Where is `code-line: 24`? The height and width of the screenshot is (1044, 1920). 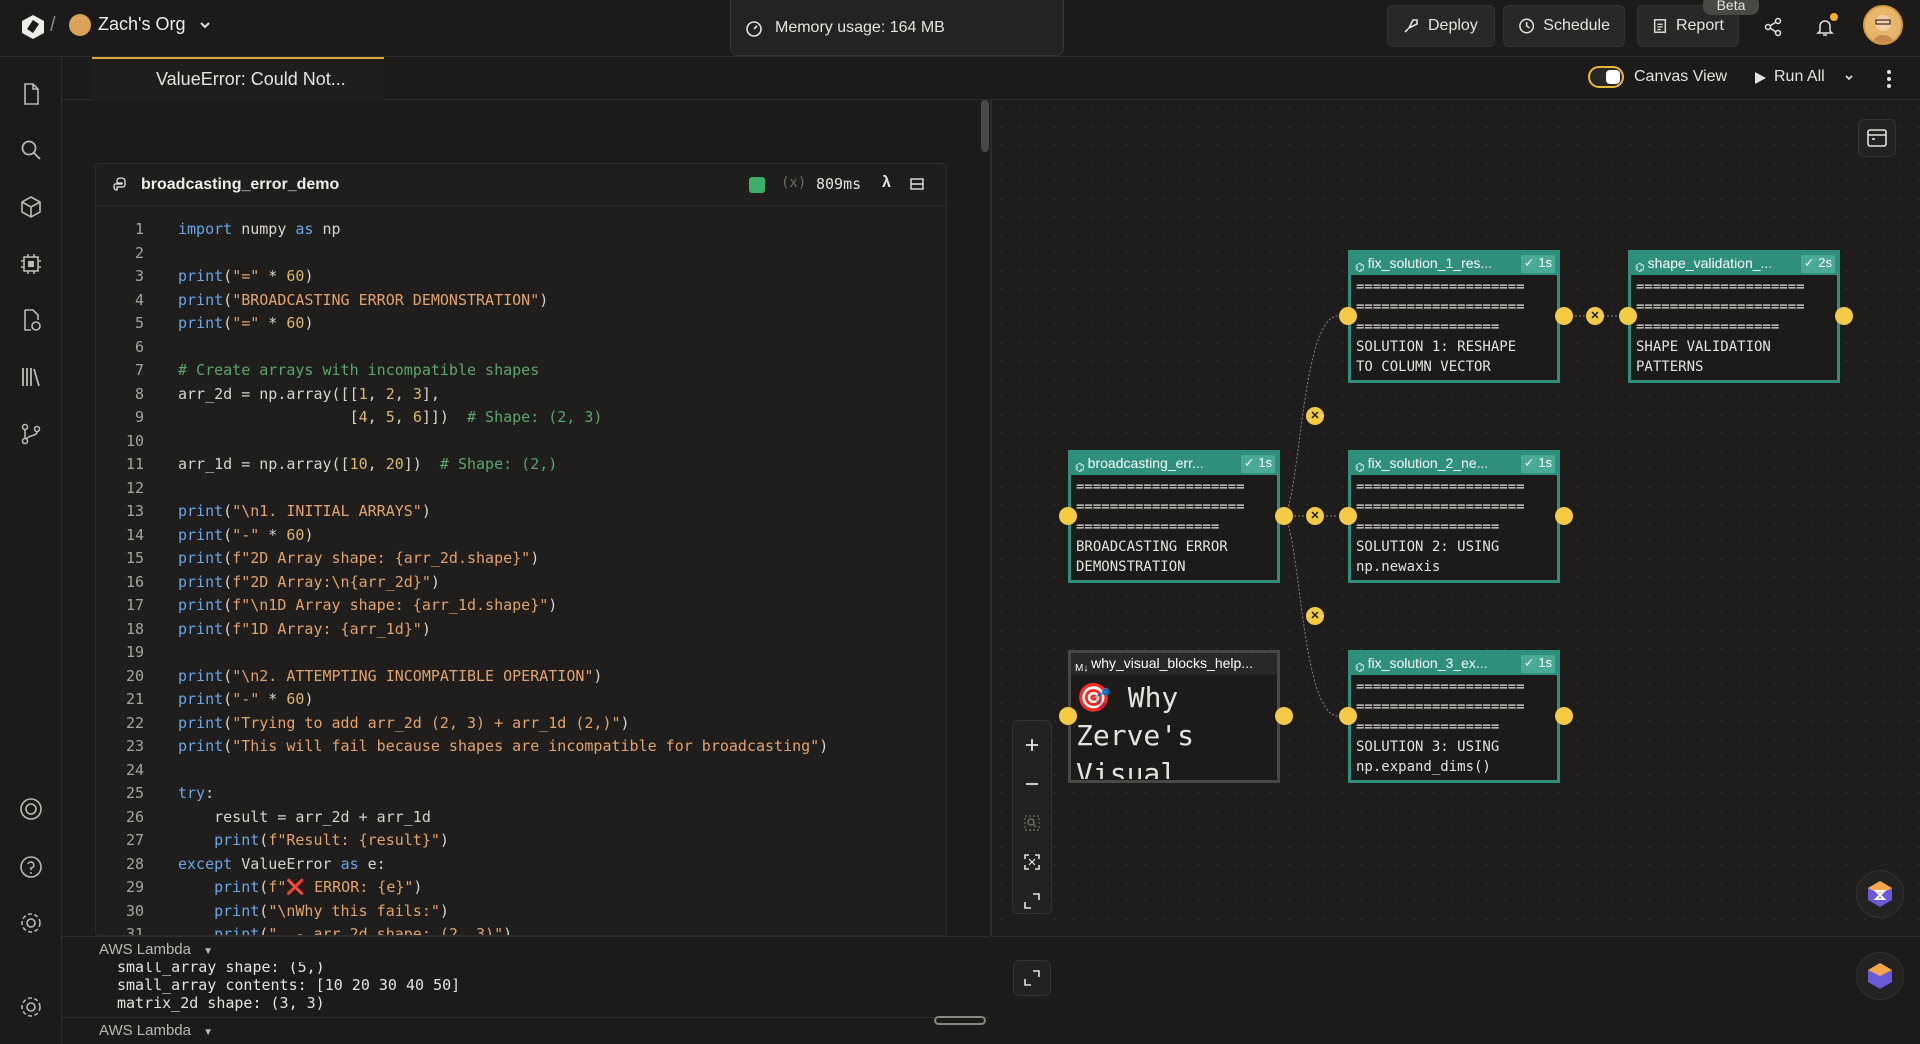 code-line: 24 is located at coordinates (521, 771).